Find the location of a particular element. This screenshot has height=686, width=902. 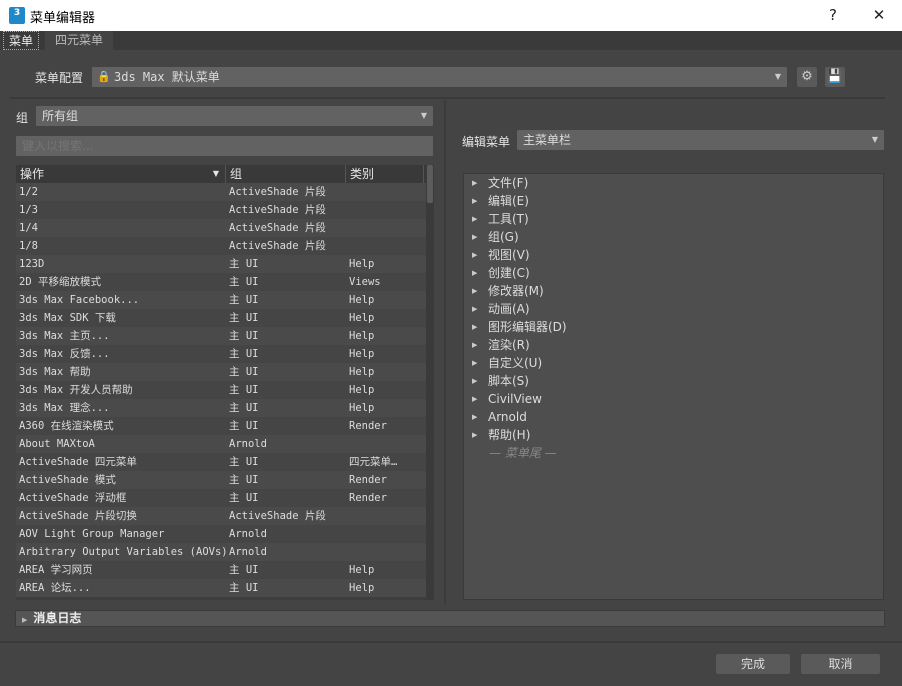

chevron-down-icon: ▼ is located at coordinates (874, 139).